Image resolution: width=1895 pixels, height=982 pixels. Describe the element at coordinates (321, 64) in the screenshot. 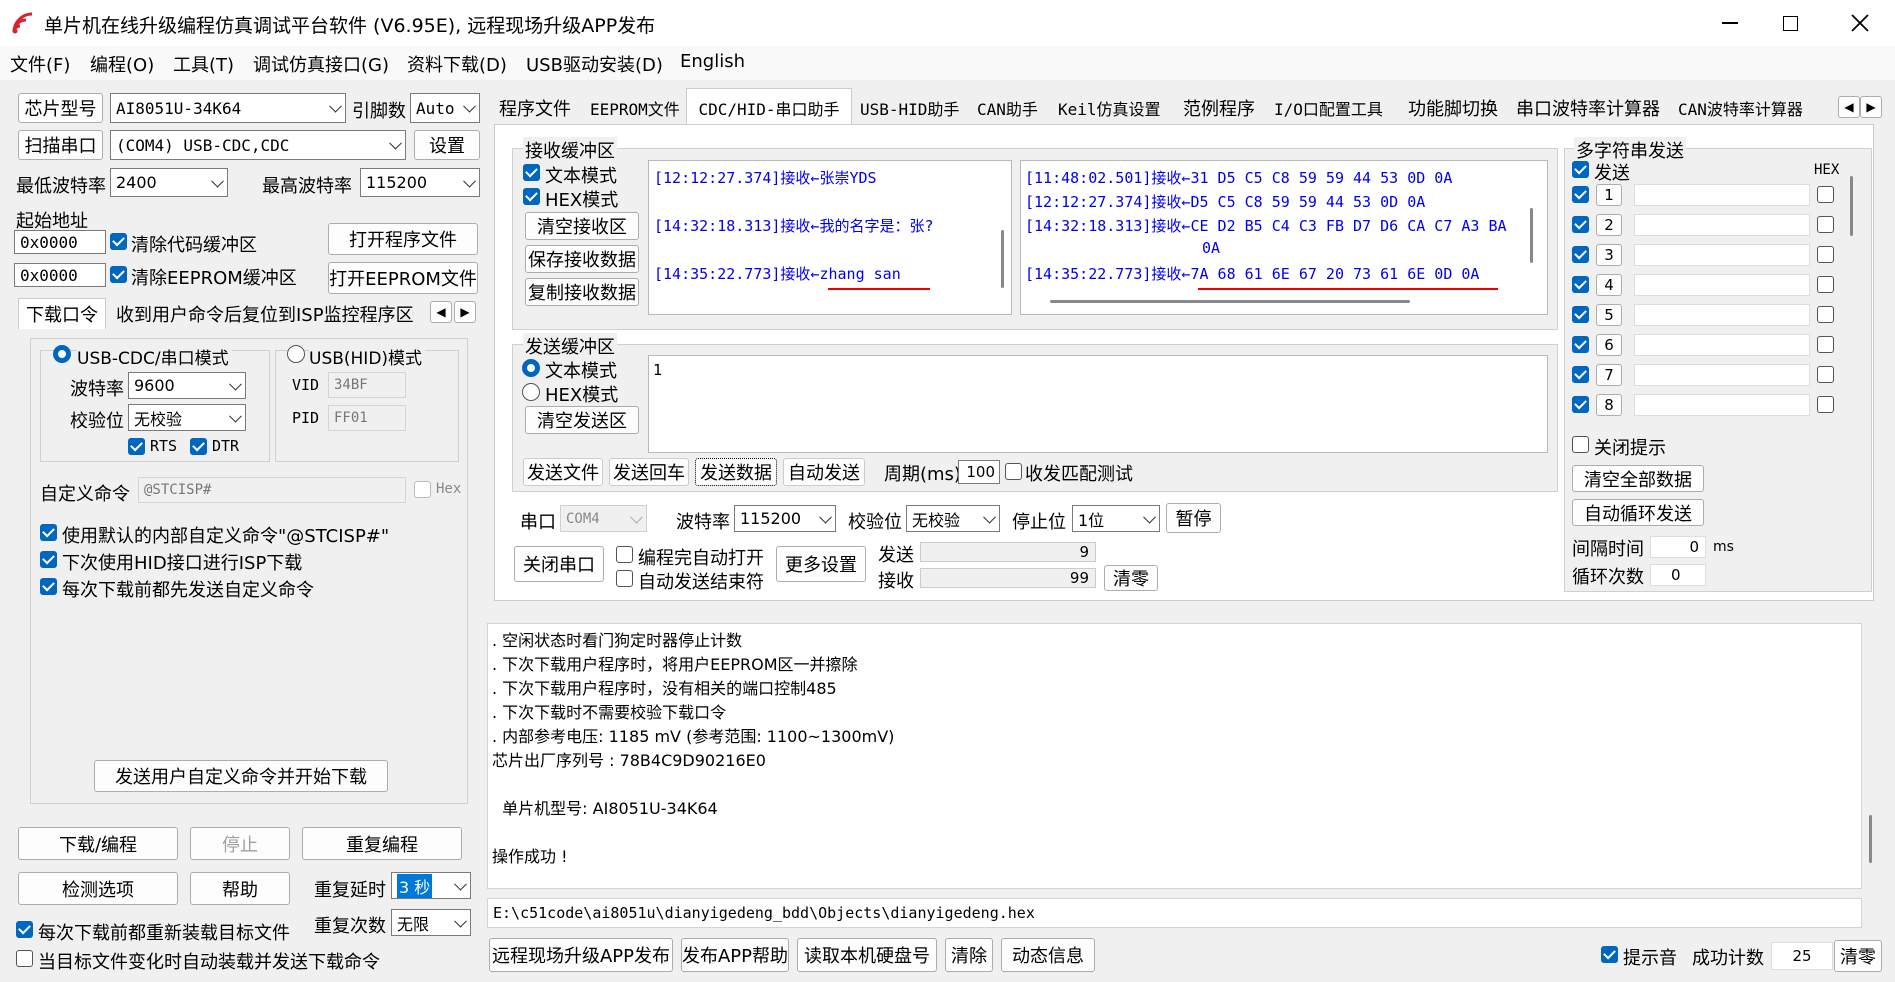

I see `menu-debug: 调试仿真接口(G)` at that location.